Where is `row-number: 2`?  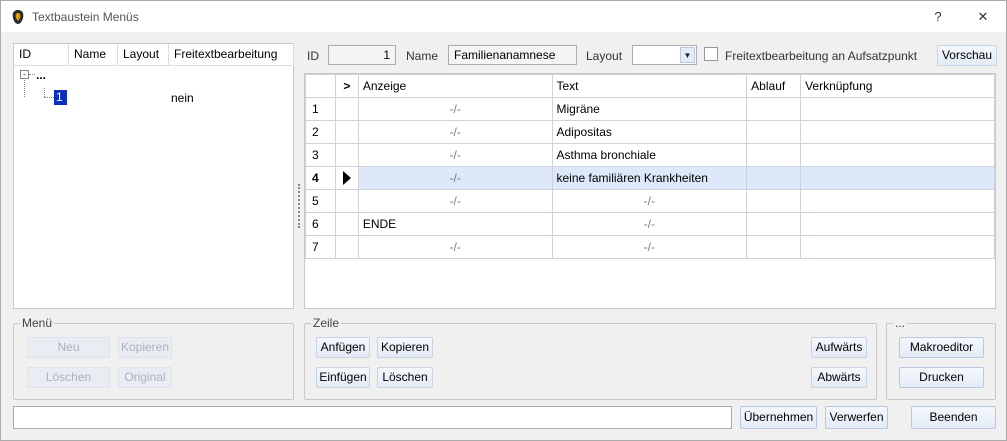
row-number: 2 is located at coordinates (320, 132).